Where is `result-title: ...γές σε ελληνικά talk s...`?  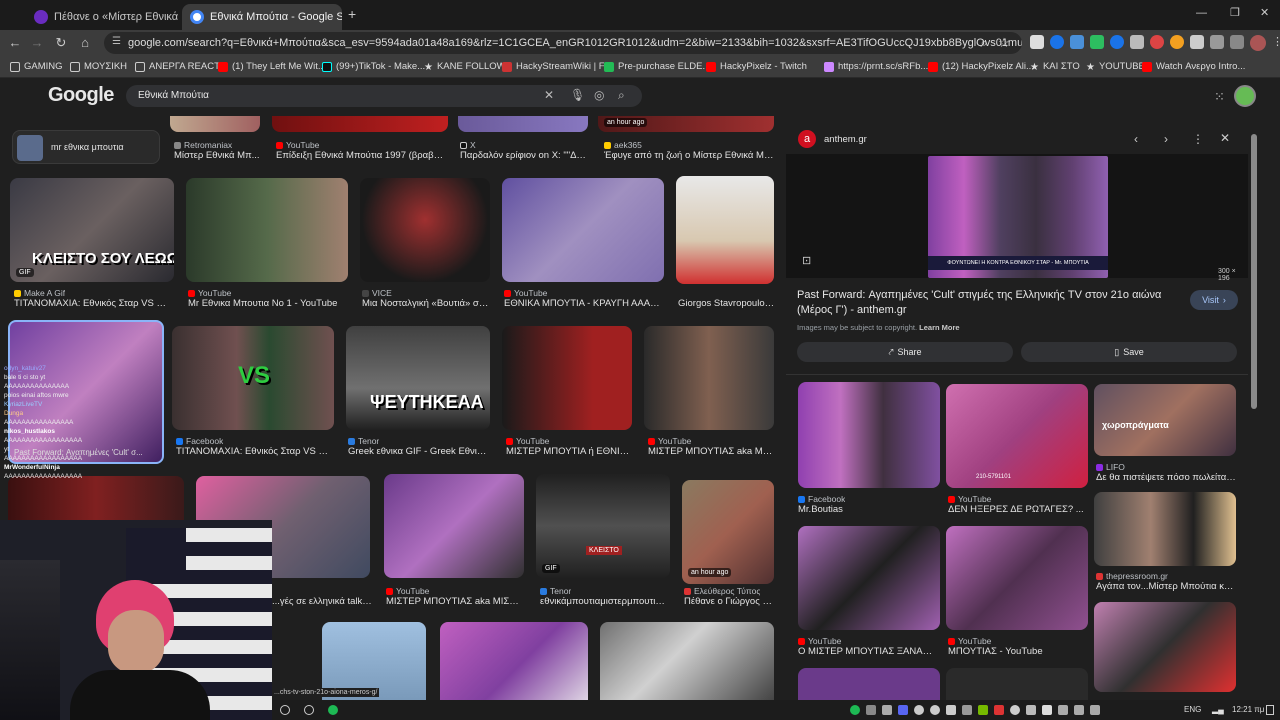
result-title: ...γές σε ελληνικά talk s... is located at coordinates (322, 601).